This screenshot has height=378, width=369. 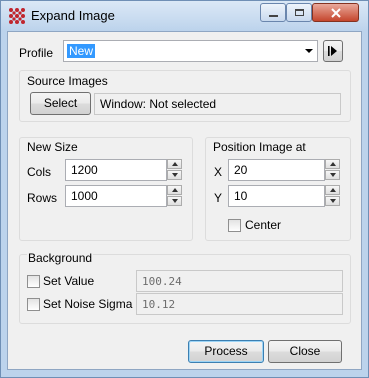 I want to click on chevron-down-icon, so click(x=309, y=51).